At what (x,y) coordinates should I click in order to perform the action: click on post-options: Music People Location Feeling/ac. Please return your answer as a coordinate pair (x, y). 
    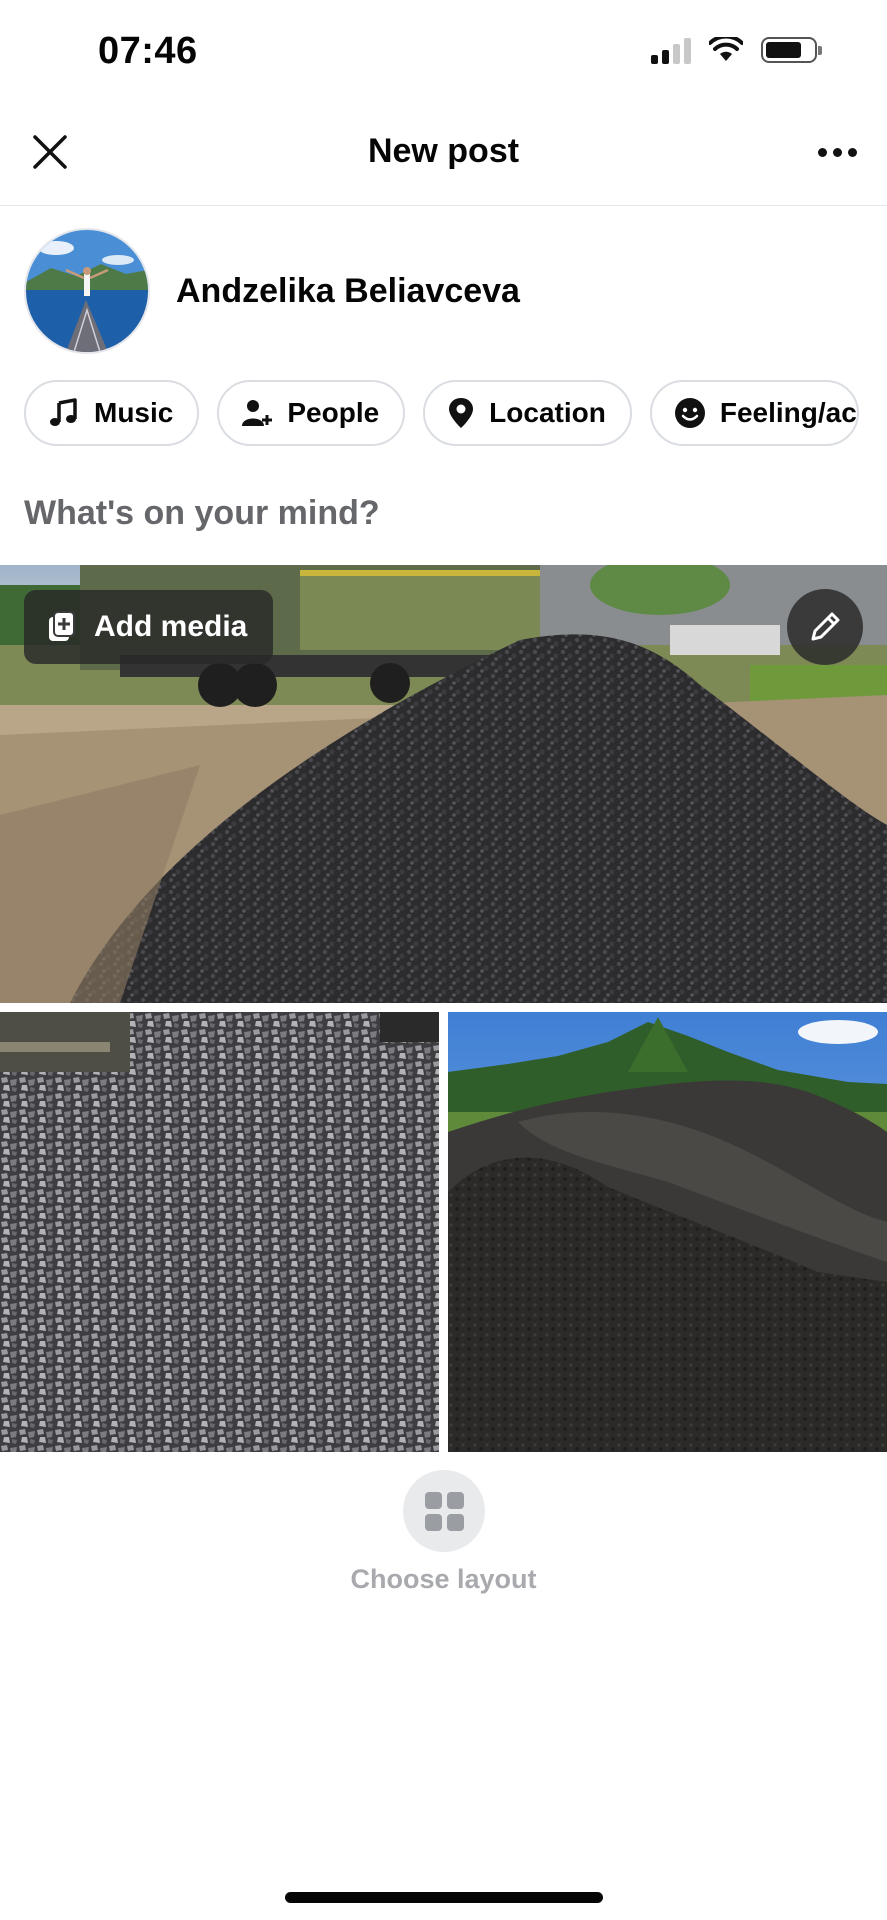
    Looking at the image, I should click on (441, 413).